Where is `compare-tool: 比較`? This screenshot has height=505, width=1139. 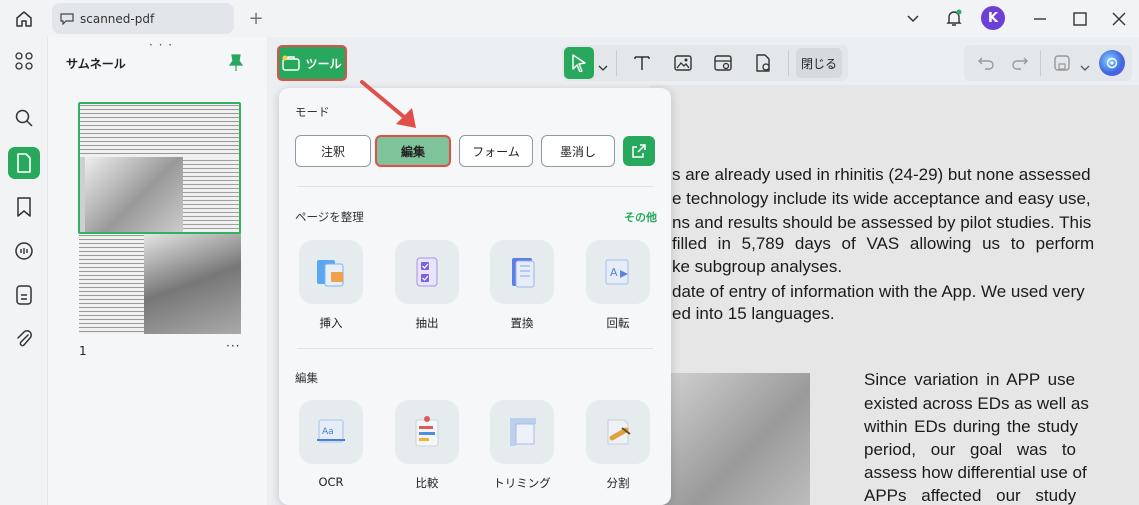
compare-tool: 比較 is located at coordinates (427, 445).